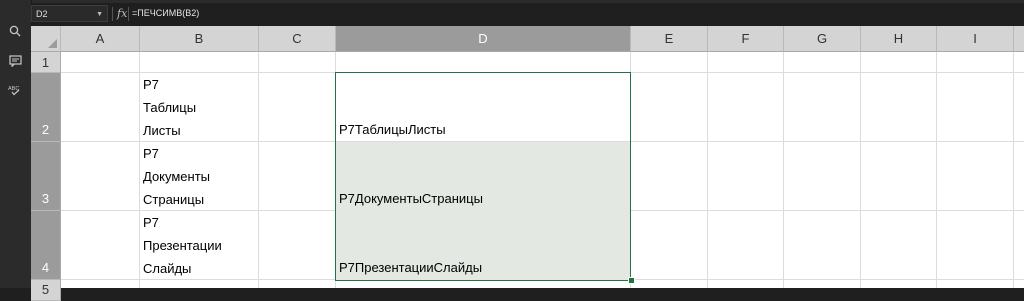  Describe the element at coordinates (100, 39) in the screenshot. I see `column-header-a: A` at that location.